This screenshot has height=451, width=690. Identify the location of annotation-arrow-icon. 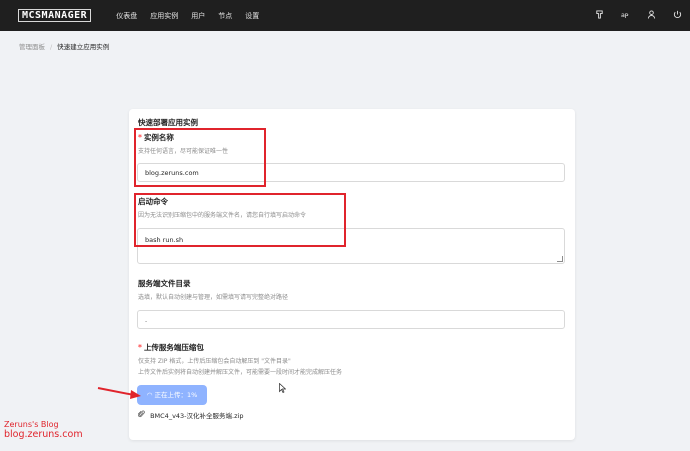
(119, 393).